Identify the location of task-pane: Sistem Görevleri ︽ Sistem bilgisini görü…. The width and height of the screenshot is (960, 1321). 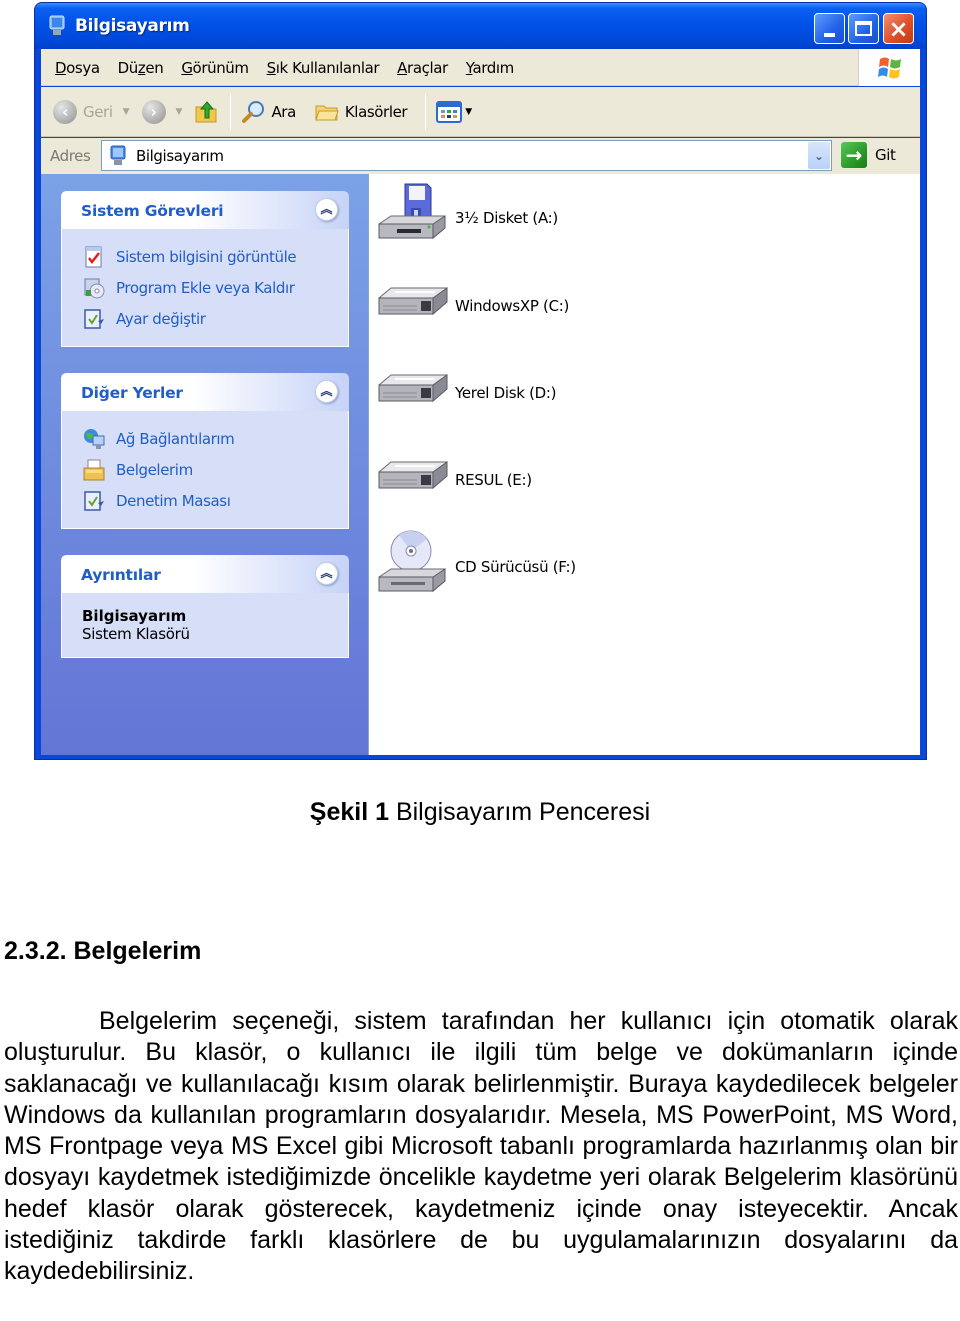
(204, 464).